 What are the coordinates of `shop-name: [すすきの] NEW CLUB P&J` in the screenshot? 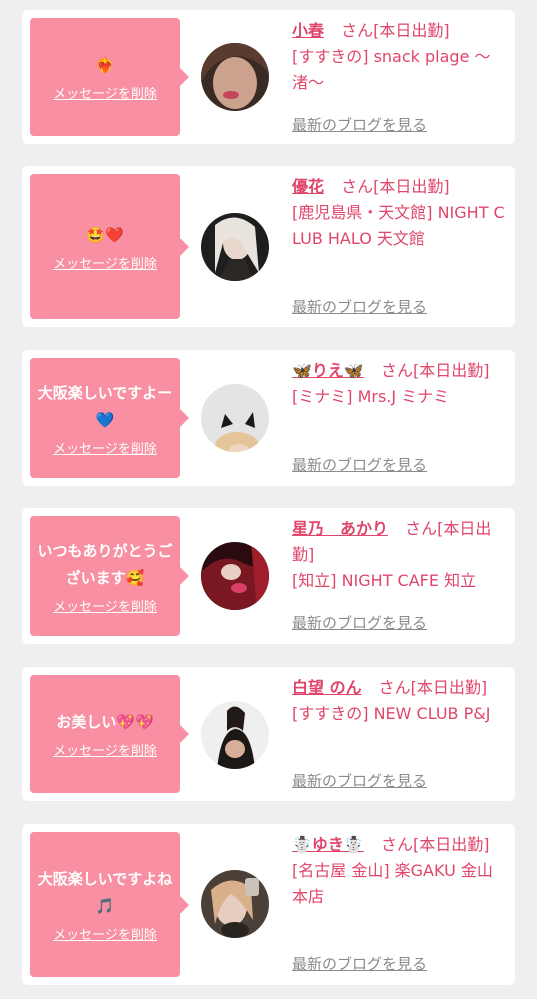 It's located at (391, 713).